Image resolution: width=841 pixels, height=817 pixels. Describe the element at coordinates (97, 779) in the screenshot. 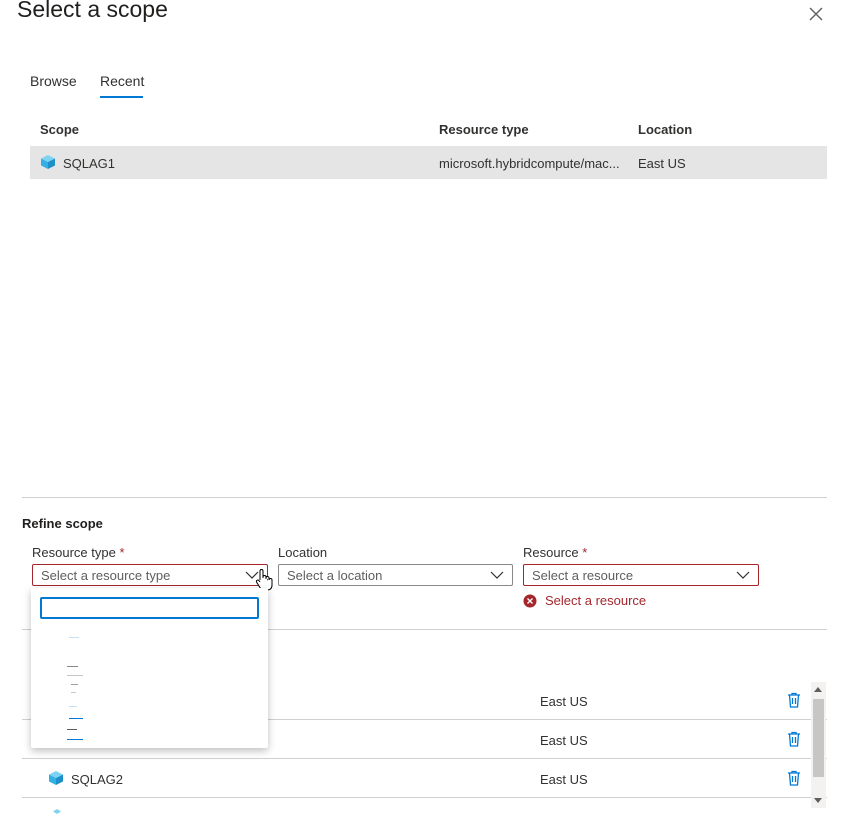

I see `list-row-name: SQLAG2` at that location.